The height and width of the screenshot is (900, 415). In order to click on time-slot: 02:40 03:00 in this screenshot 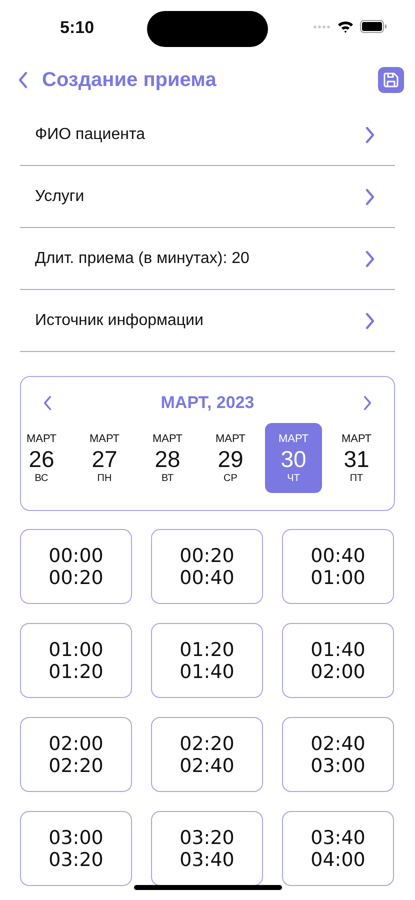, I will do `click(338, 754)`.